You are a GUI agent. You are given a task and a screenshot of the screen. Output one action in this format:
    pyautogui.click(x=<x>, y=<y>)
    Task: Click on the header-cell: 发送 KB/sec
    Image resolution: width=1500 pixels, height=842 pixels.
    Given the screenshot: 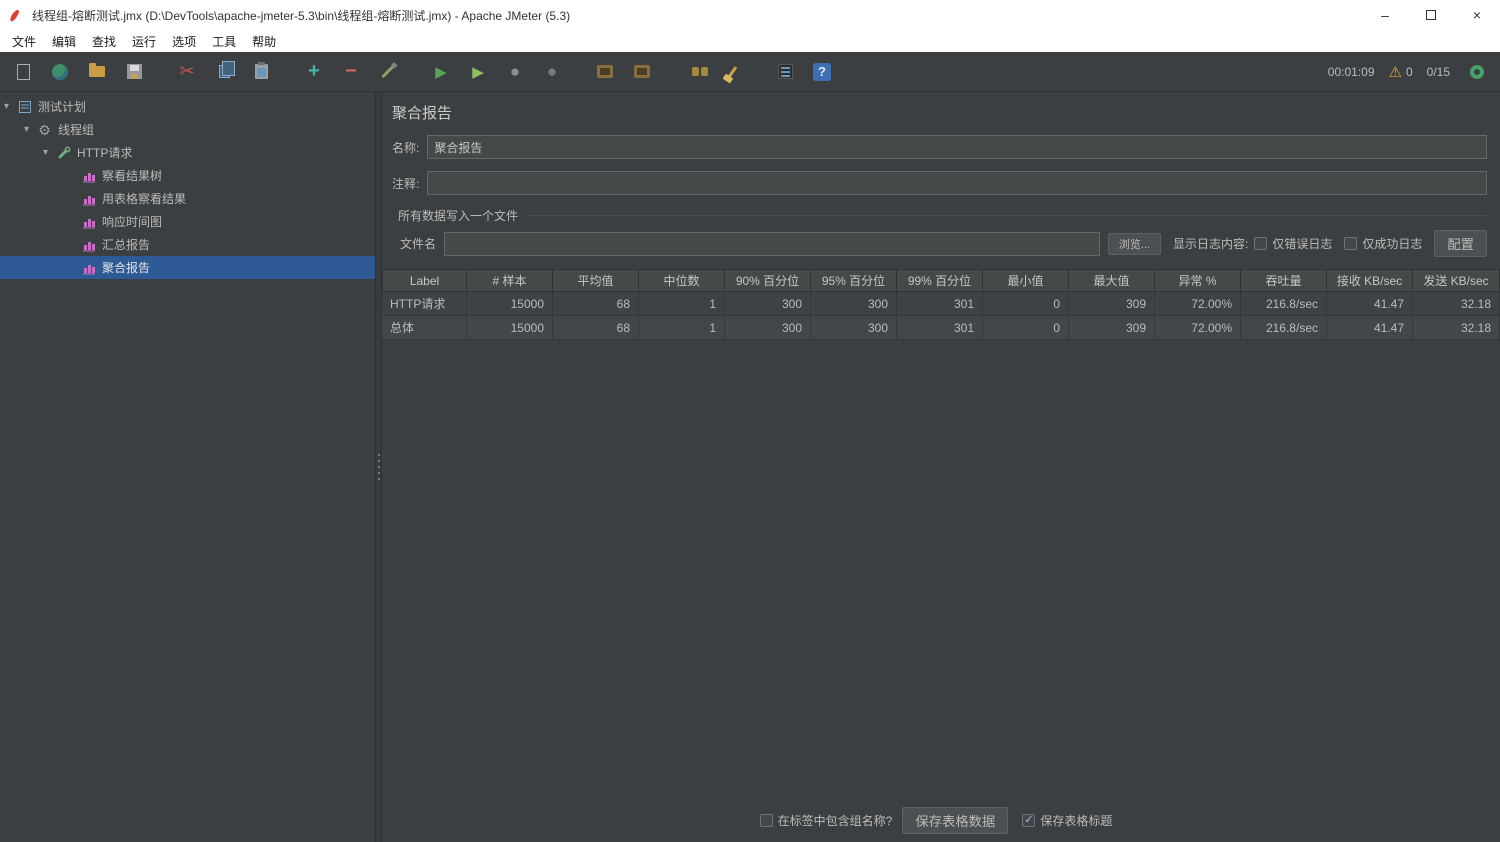 What is the action you would take?
    pyautogui.click(x=1456, y=280)
    